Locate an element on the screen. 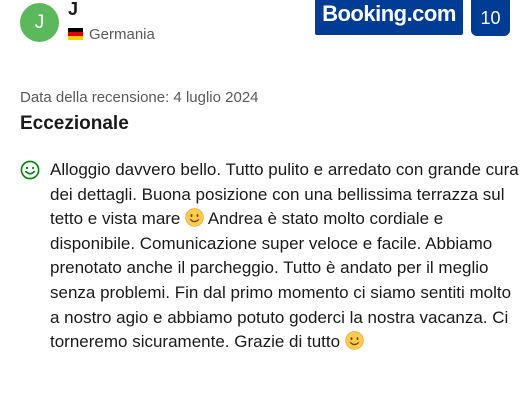  review-score-badge: 10 is located at coordinates (490, 18).